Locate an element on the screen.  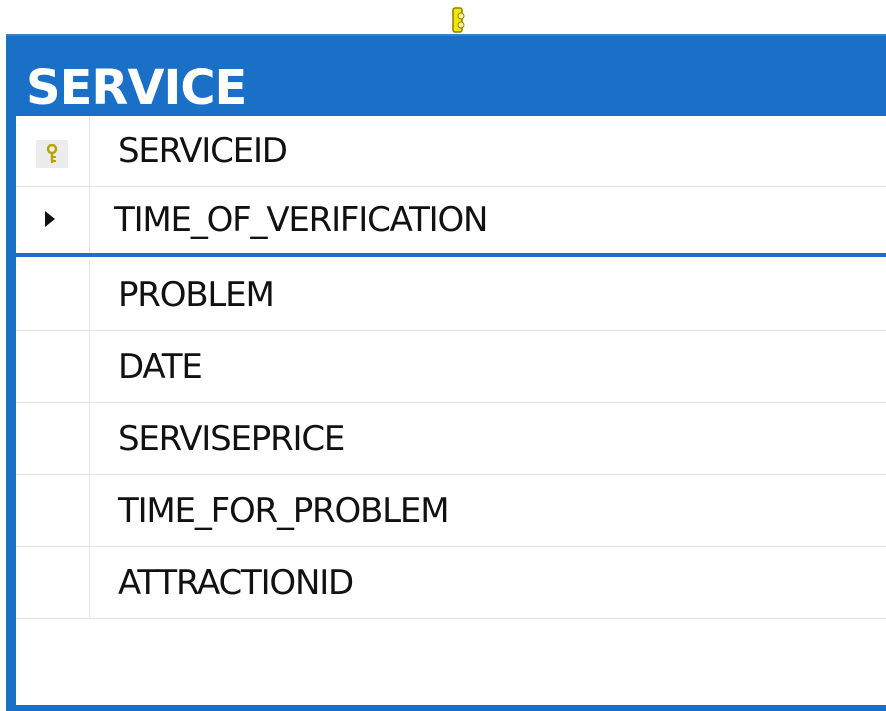
row-pointer-icon is located at coordinates (50, 219).